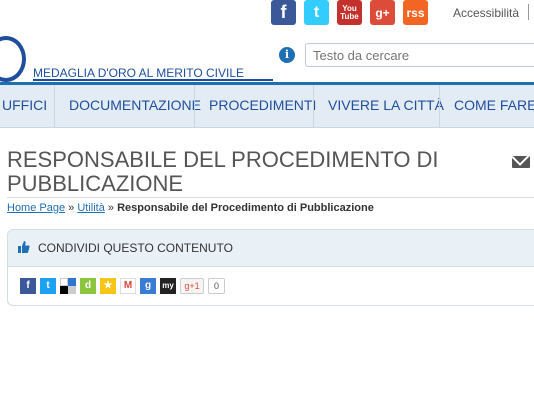  I want to click on share-delicious-icon, so click(68, 286).